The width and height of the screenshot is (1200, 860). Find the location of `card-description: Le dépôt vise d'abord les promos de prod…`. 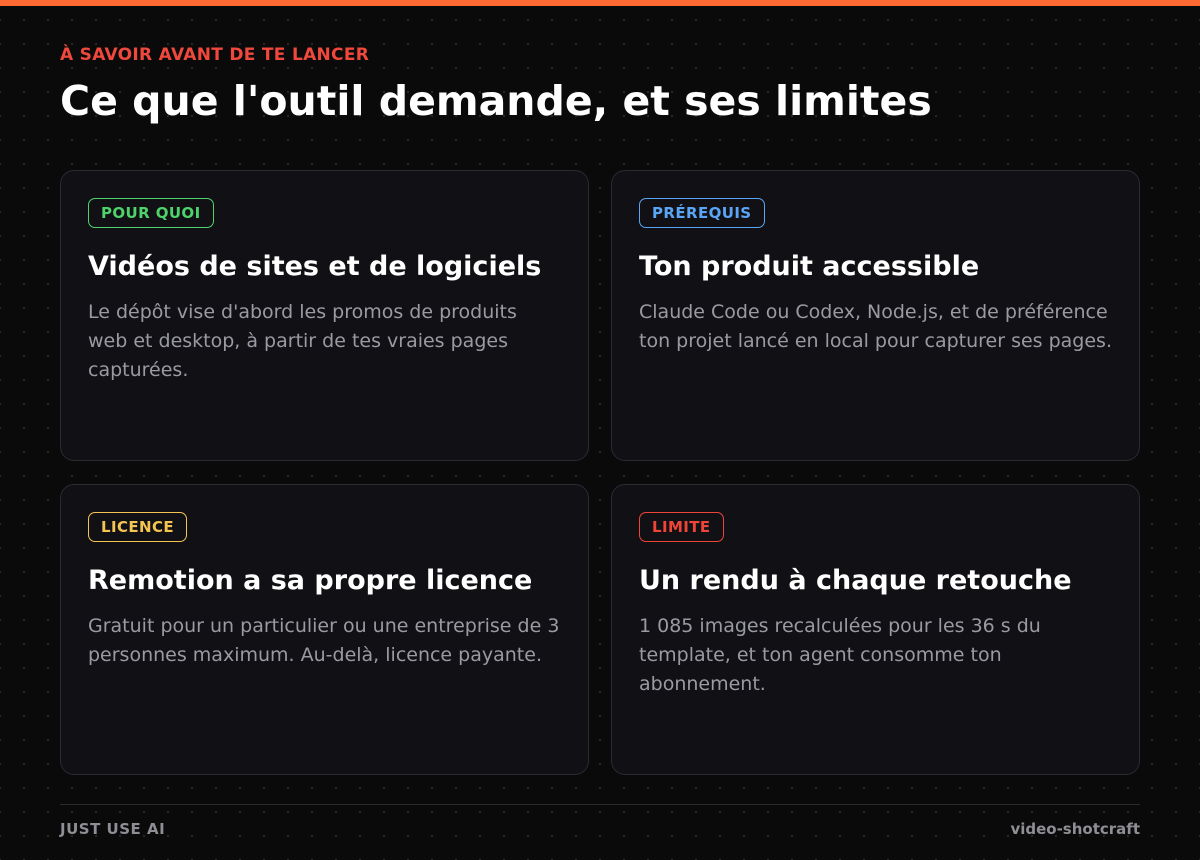

card-description: Le dépôt vise d'abord les promos de prod… is located at coordinates (302, 341).